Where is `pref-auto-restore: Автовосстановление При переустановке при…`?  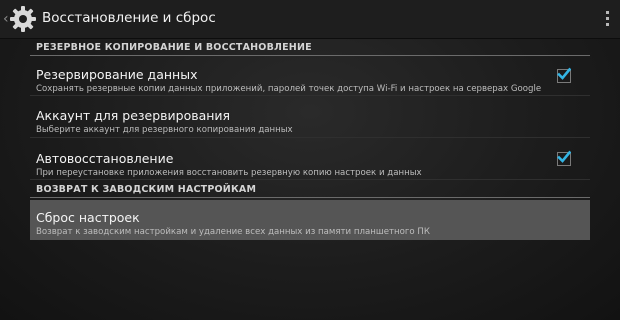 pref-auto-restore: Автовосстановление При переустановке при… is located at coordinates (310, 159).